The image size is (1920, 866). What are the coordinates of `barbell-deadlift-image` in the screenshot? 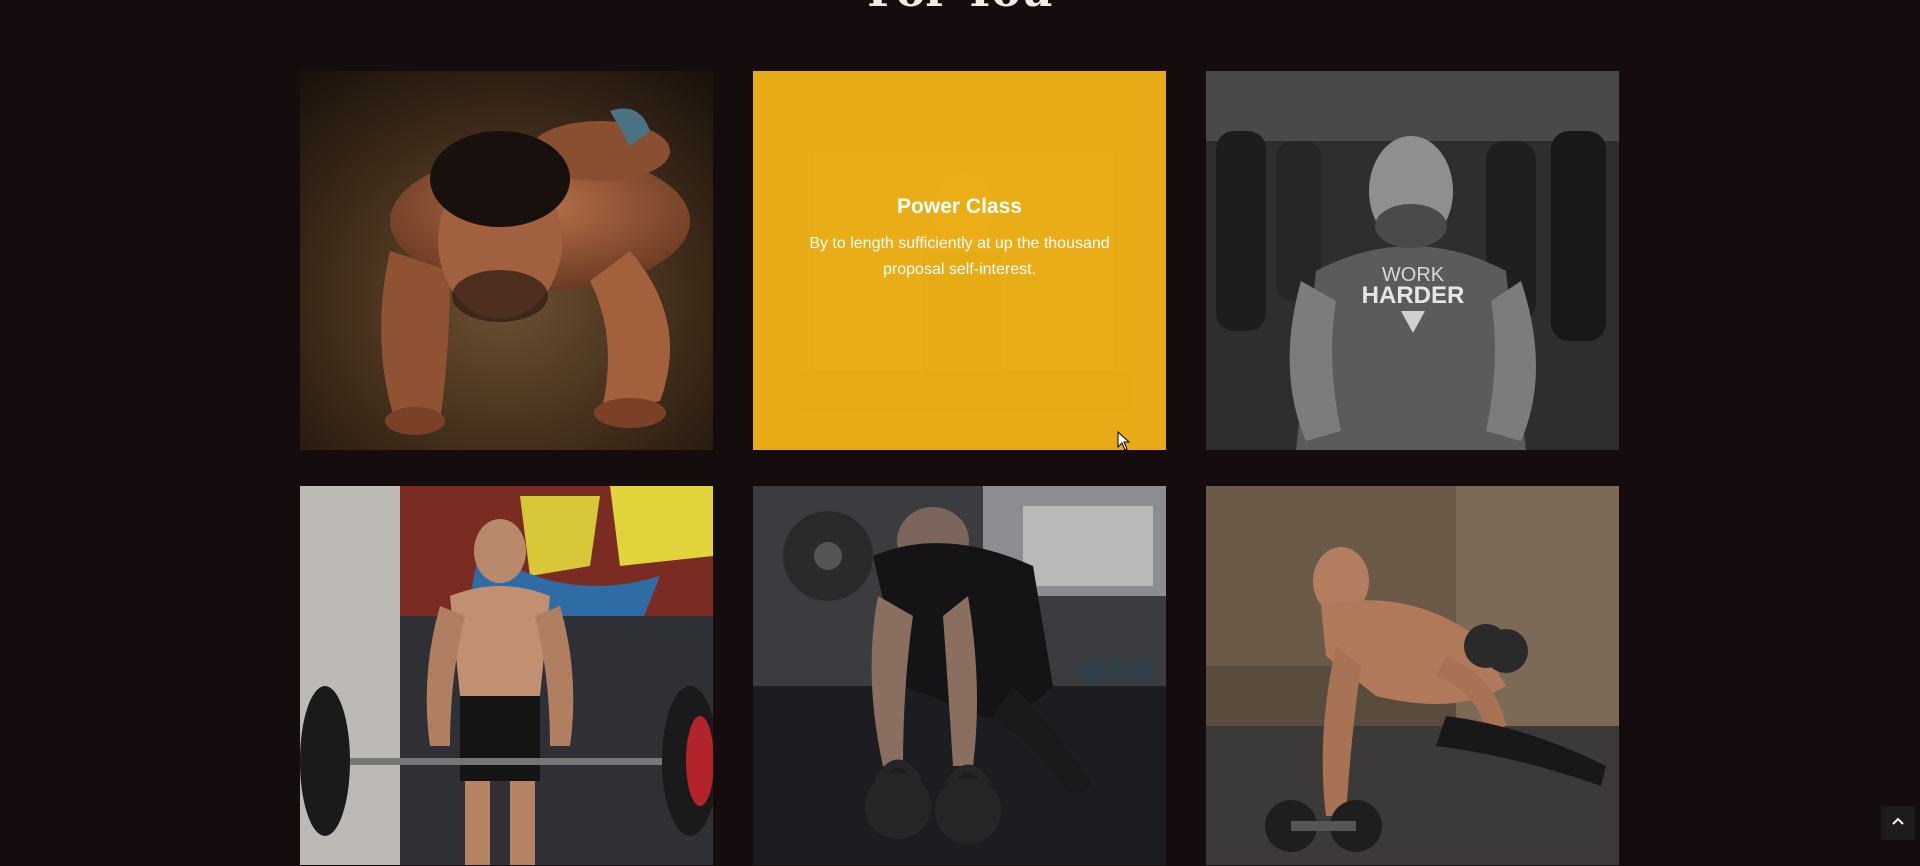 It's located at (506, 675).